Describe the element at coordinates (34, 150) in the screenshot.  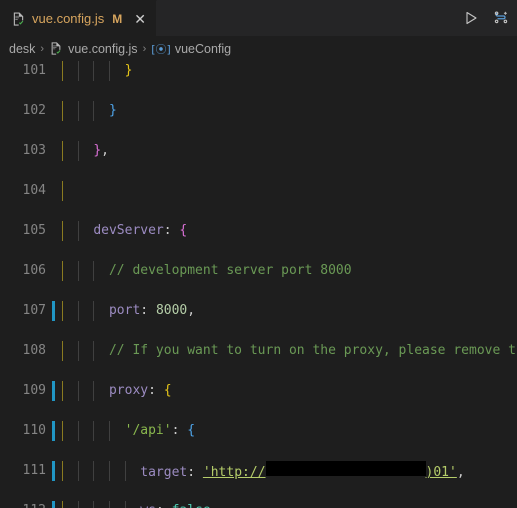
I see `line-number: 103` at that location.